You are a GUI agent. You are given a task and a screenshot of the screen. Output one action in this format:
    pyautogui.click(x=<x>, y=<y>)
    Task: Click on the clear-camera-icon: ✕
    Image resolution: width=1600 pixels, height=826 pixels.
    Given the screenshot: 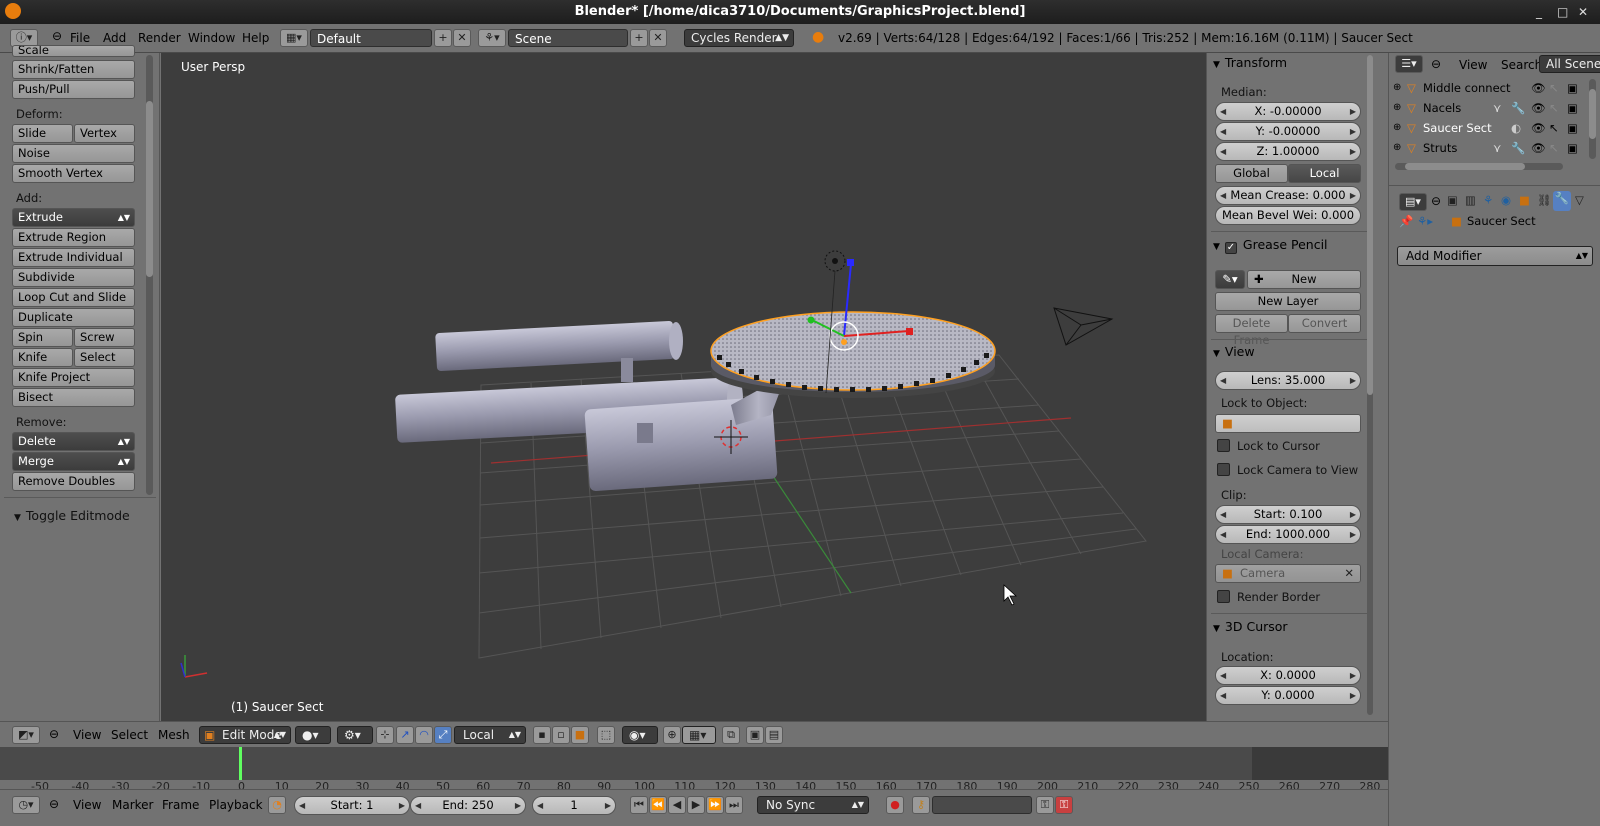 What is the action you would take?
    pyautogui.click(x=1349, y=573)
    